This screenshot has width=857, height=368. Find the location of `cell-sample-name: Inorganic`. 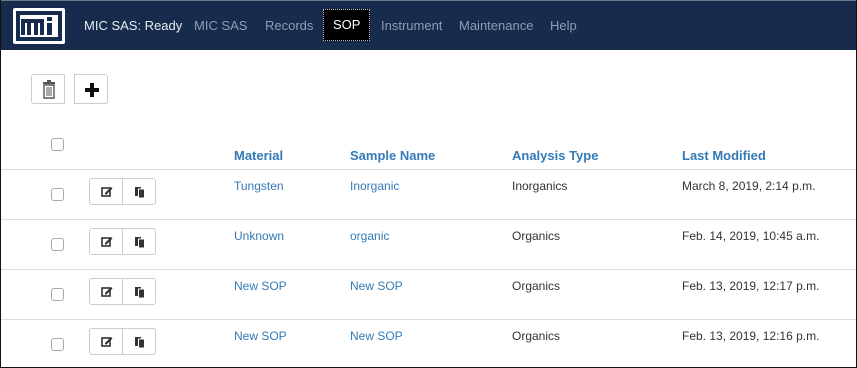

cell-sample-name: Inorganic is located at coordinates (374, 186).